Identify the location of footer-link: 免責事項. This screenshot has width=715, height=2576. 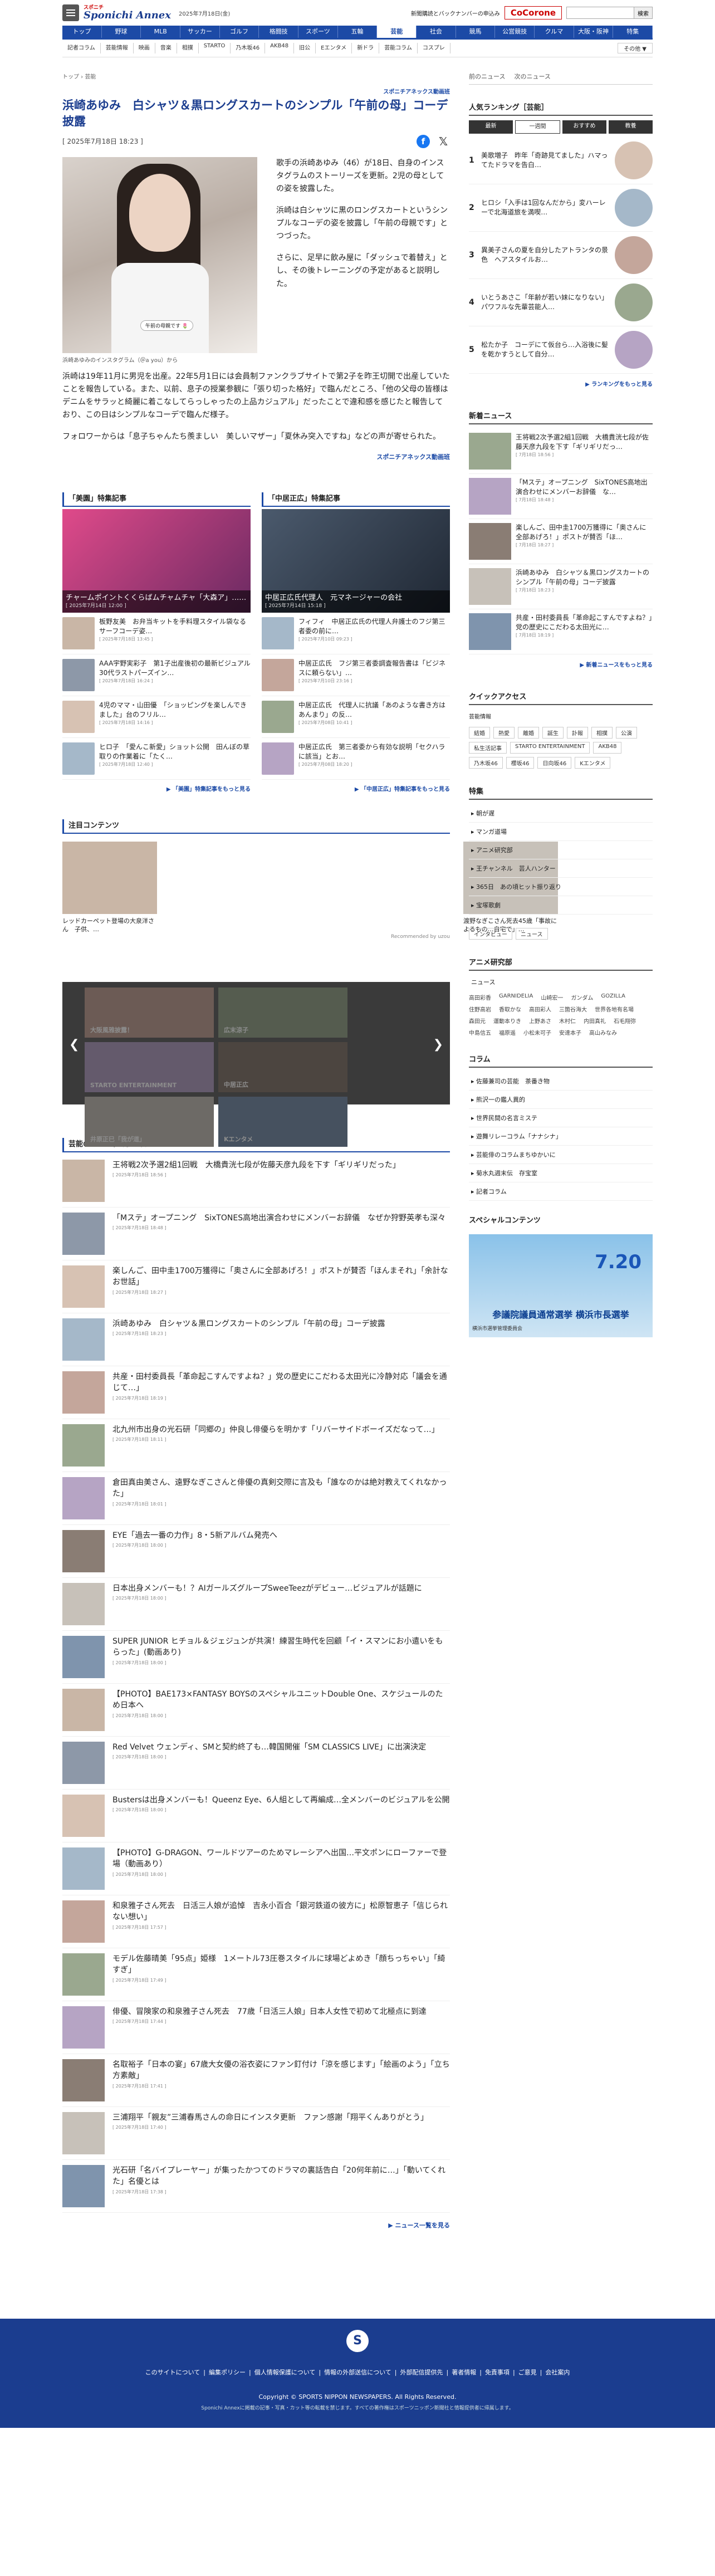
(497, 2372).